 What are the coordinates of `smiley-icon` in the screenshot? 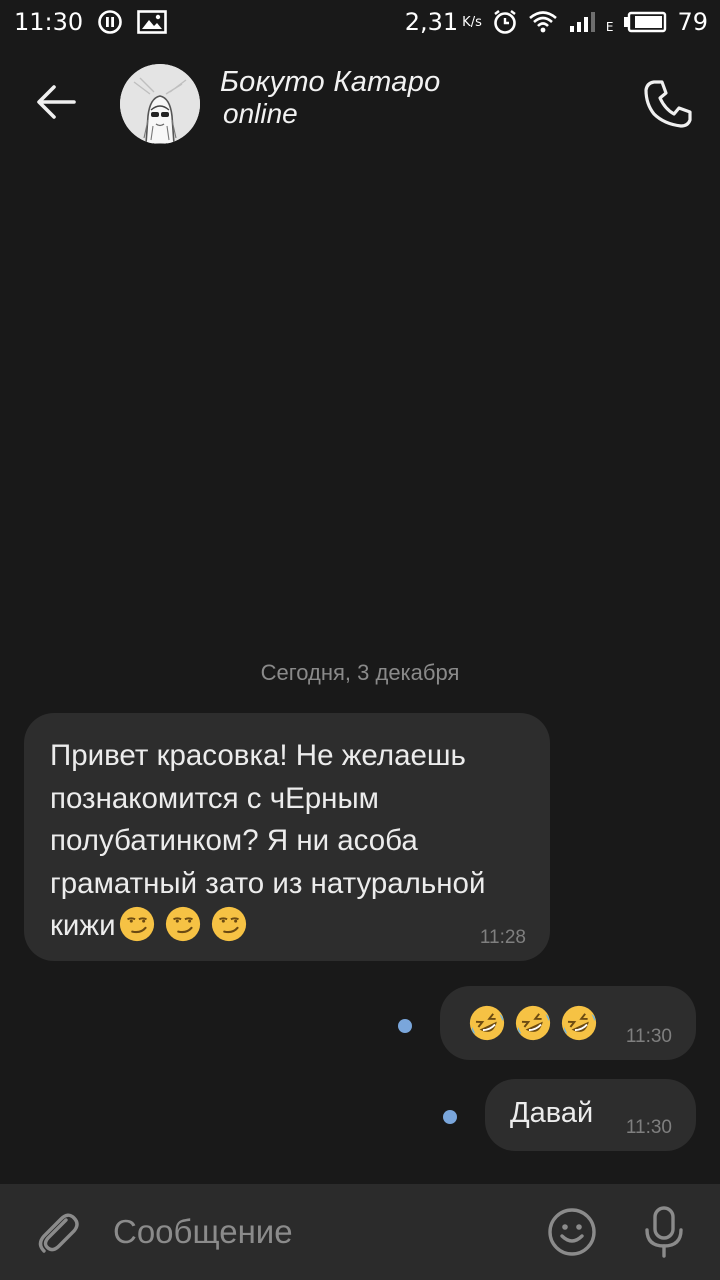 It's located at (572, 1232).